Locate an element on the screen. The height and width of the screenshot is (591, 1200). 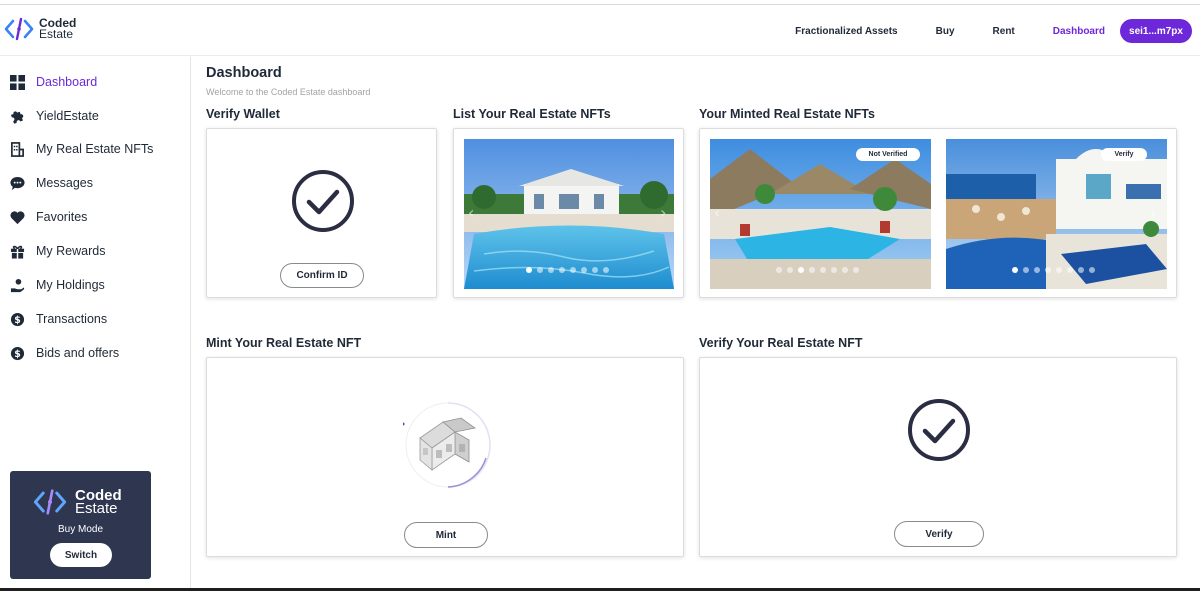
villa-pool-photo: ‹ › is located at coordinates (569, 214).